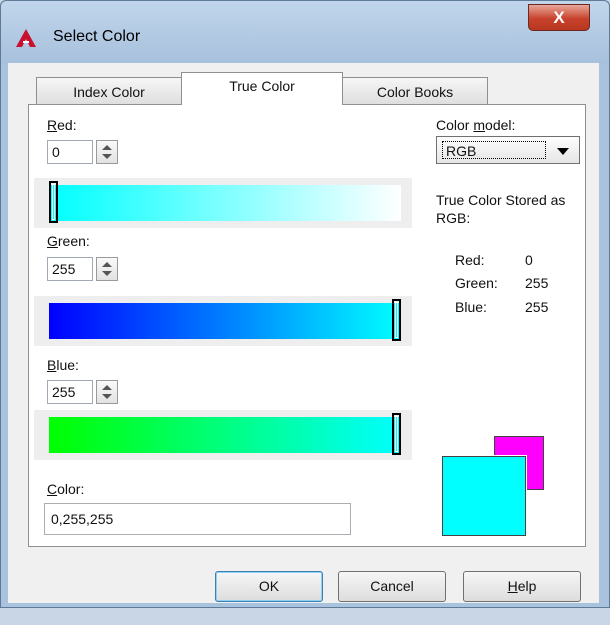 The height and width of the screenshot is (625, 610). I want to click on tab-label: Color Books, so click(415, 92).